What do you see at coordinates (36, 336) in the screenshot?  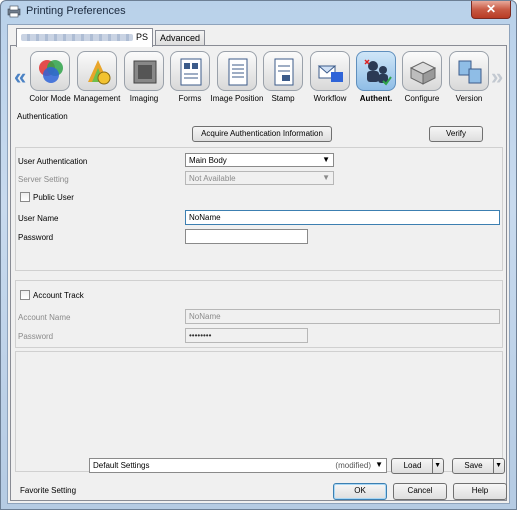 I see `account-password-label: Password` at bounding box center [36, 336].